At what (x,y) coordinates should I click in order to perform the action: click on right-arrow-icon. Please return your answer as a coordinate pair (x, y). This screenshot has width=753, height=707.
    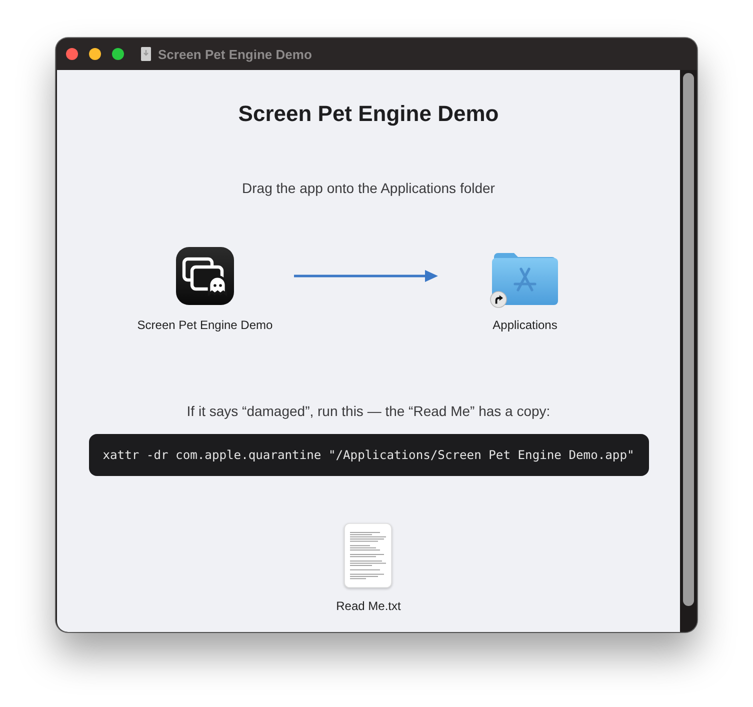
    Looking at the image, I should click on (366, 276).